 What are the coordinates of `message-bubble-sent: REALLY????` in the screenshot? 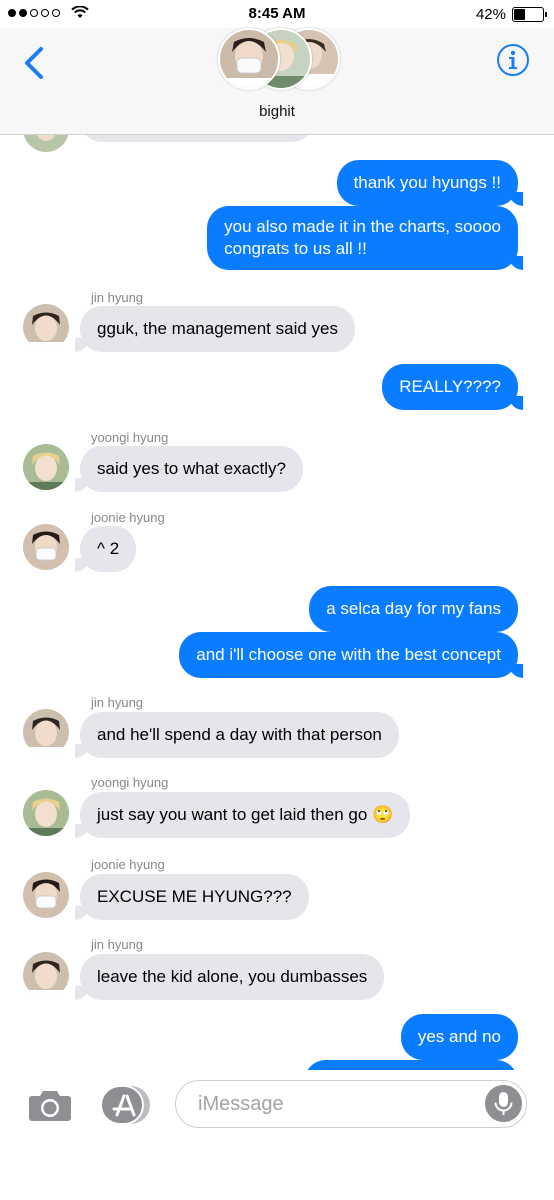 It's located at (452, 387).